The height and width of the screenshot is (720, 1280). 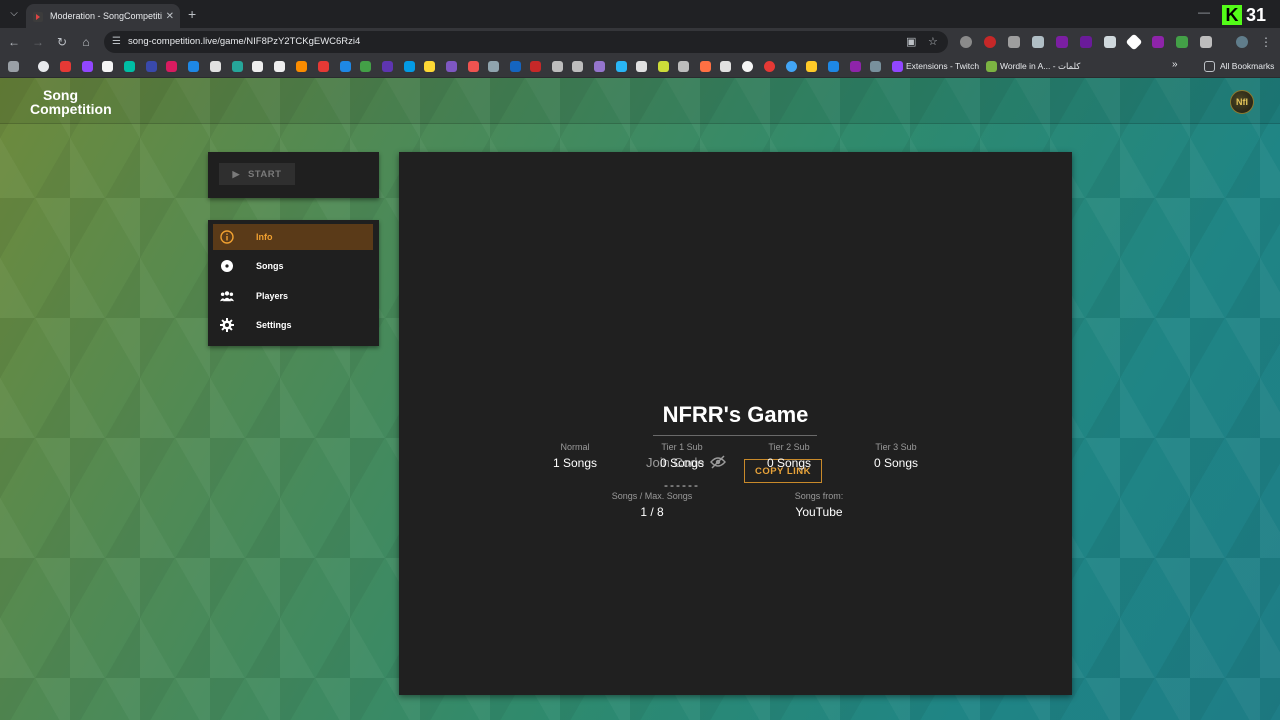 What do you see at coordinates (192, 14) in the screenshot?
I see `new-tab-icon: +` at bounding box center [192, 14].